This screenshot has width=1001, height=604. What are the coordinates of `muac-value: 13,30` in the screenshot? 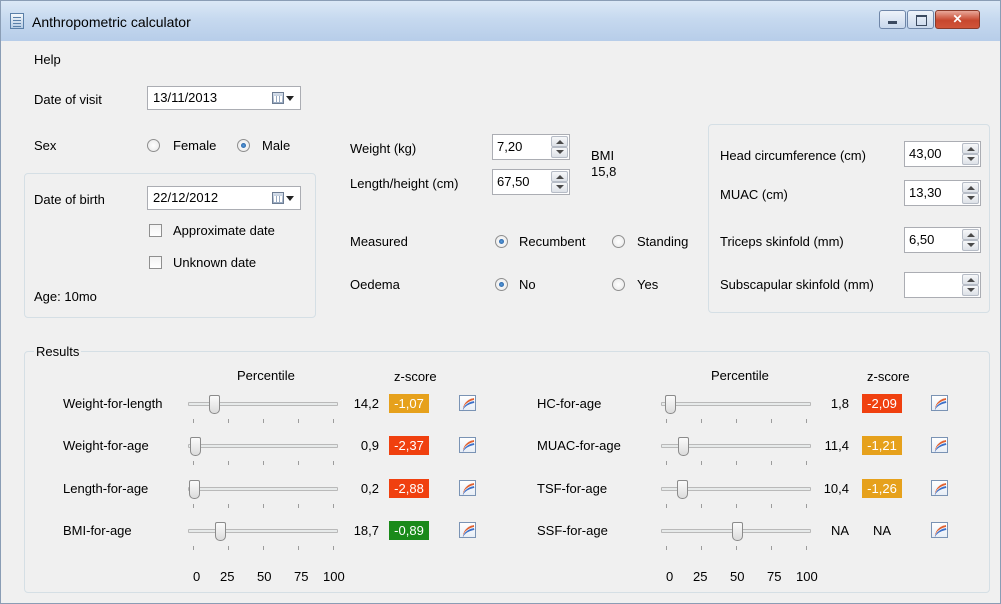 It's located at (925, 192).